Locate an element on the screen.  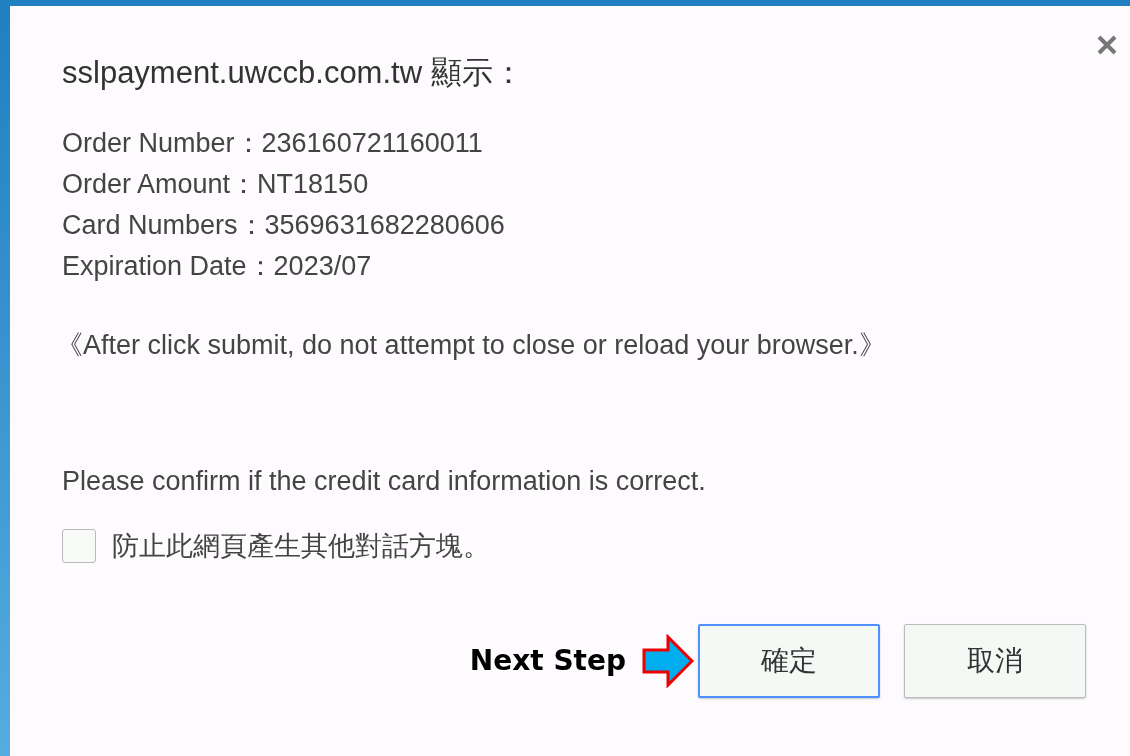
info-line: Order Amount：NT18150 is located at coordinates (216, 184).